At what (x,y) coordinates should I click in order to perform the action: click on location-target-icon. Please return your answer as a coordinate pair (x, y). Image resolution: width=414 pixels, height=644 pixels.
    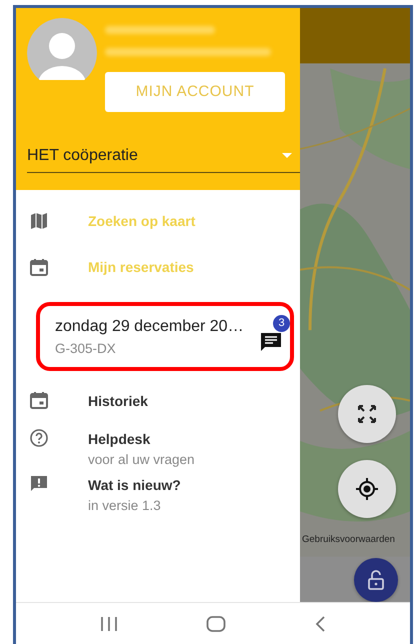
    Looking at the image, I should click on (367, 489).